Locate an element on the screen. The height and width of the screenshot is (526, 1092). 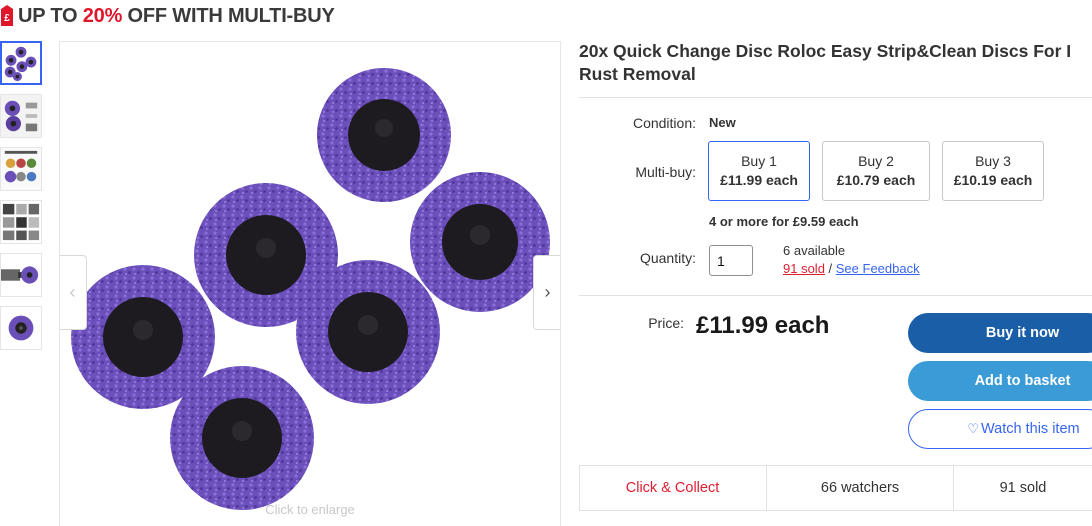
promo-prefix: UP TO is located at coordinates (50, 15).